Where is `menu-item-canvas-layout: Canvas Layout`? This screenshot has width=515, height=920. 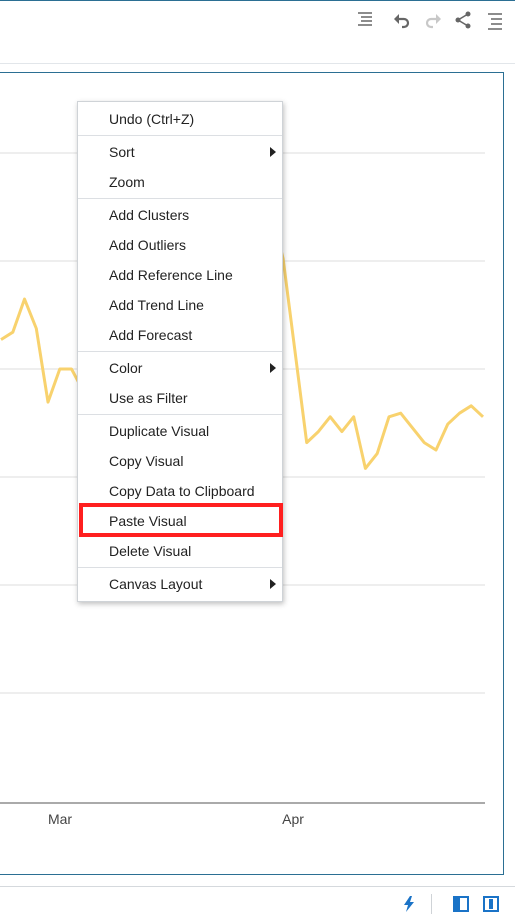 menu-item-canvas-layout: Canvas Layout is located at coordinates (180, 584).